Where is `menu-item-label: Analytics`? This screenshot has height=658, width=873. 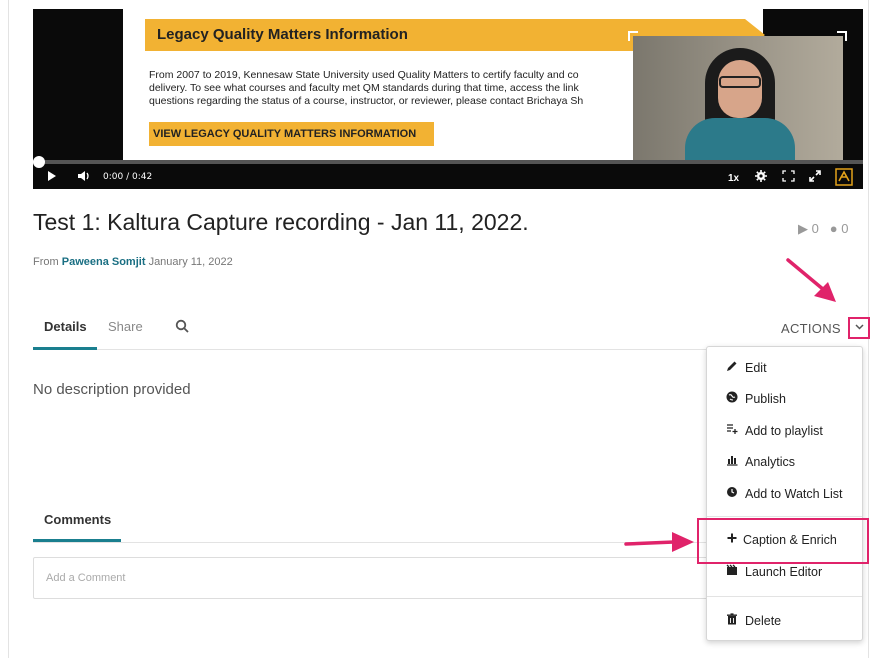 menu-item-label: Analytics is located at coordinates (770, 462).